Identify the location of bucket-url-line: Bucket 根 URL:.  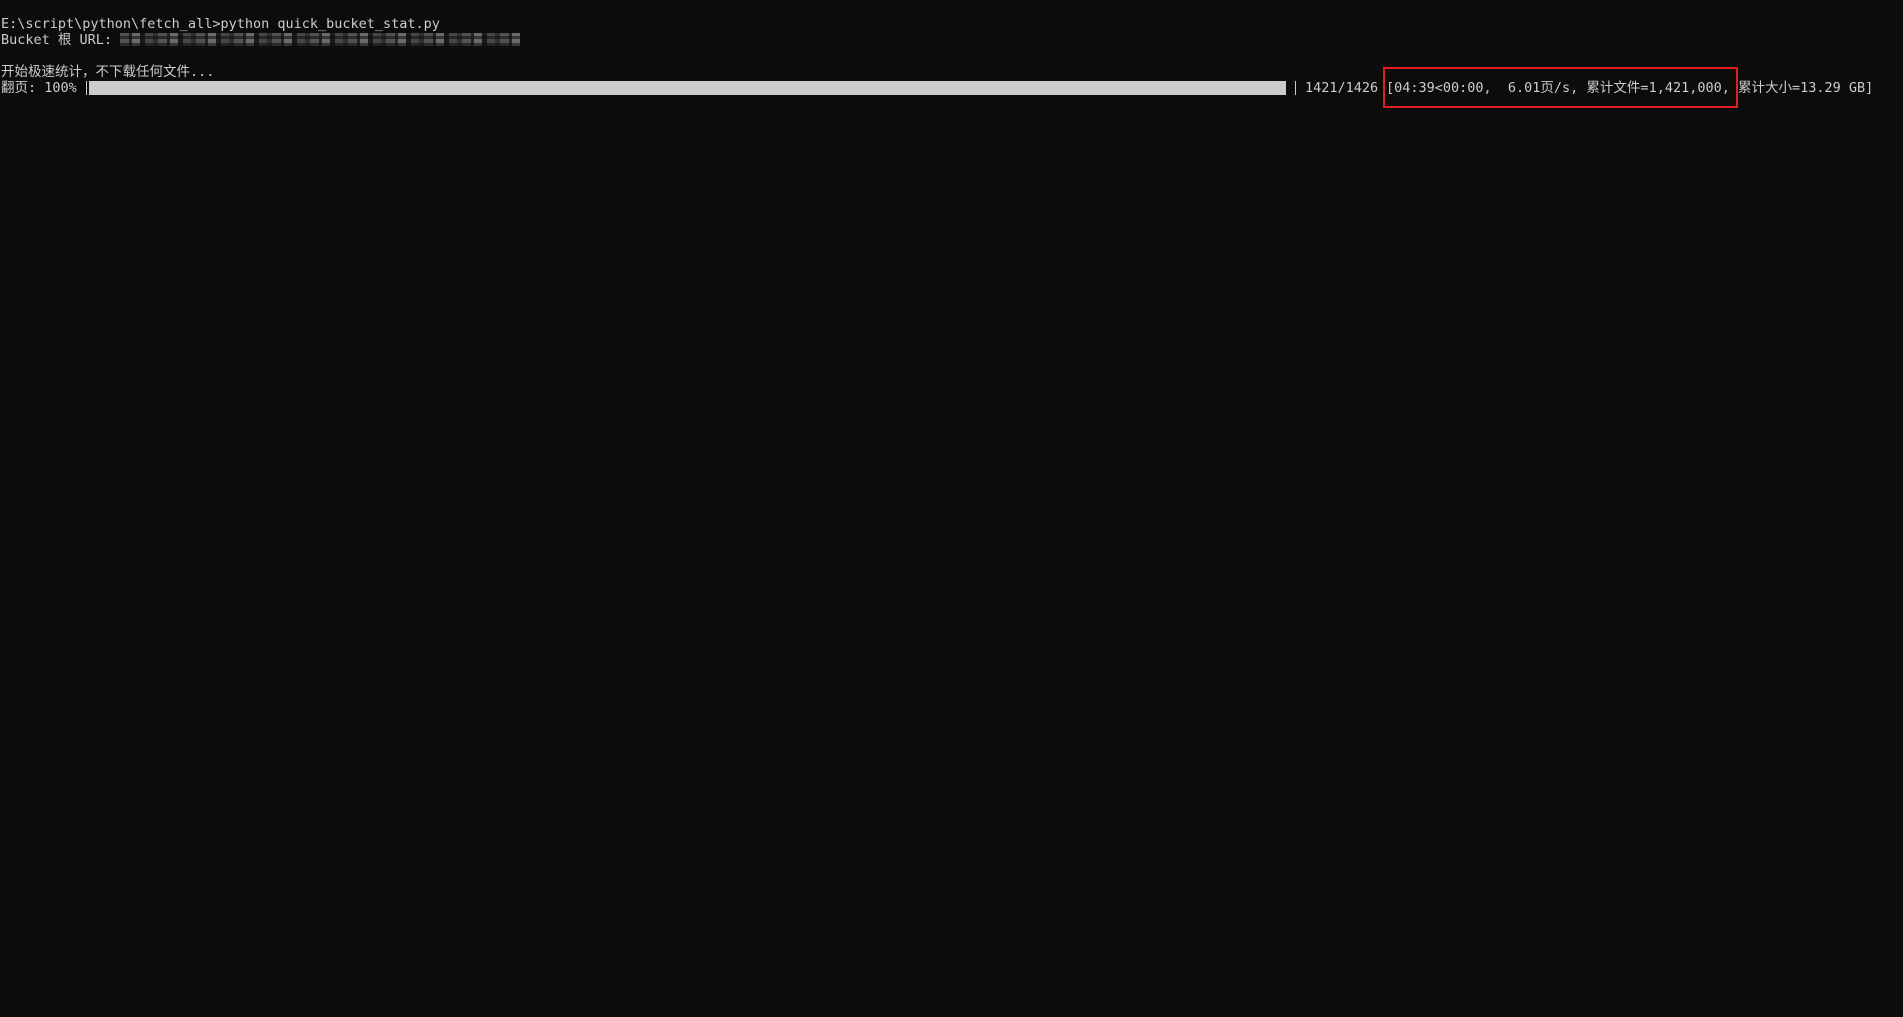
(261, 40).